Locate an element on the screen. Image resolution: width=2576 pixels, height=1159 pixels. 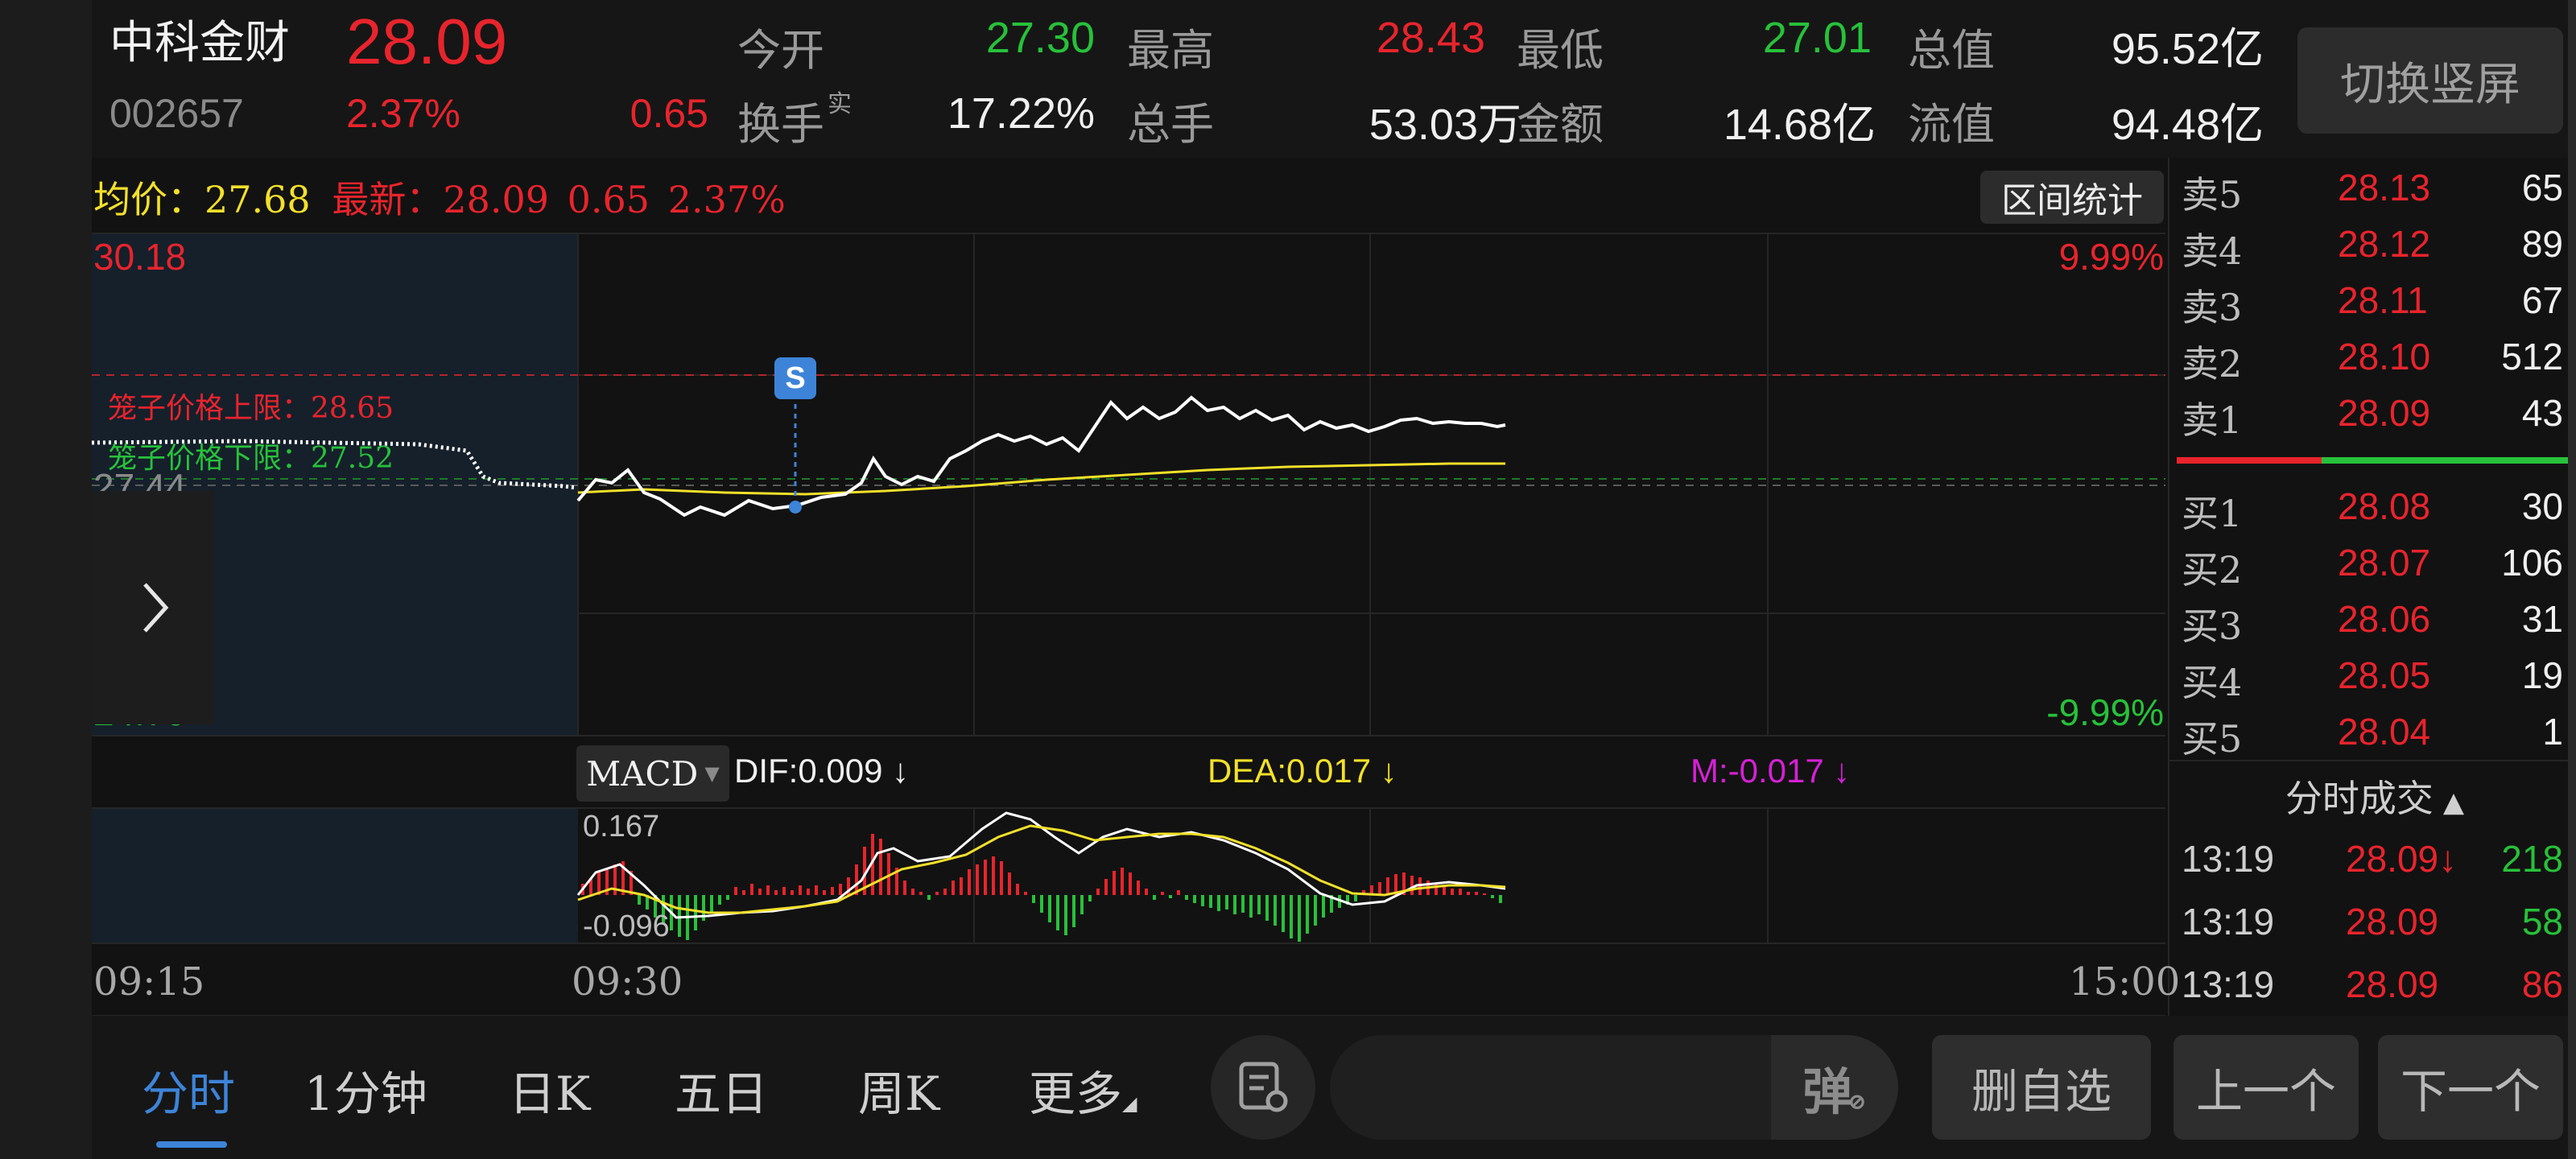
pct-axis-bottom: -9.99% is located at coordinates (2105, 712).